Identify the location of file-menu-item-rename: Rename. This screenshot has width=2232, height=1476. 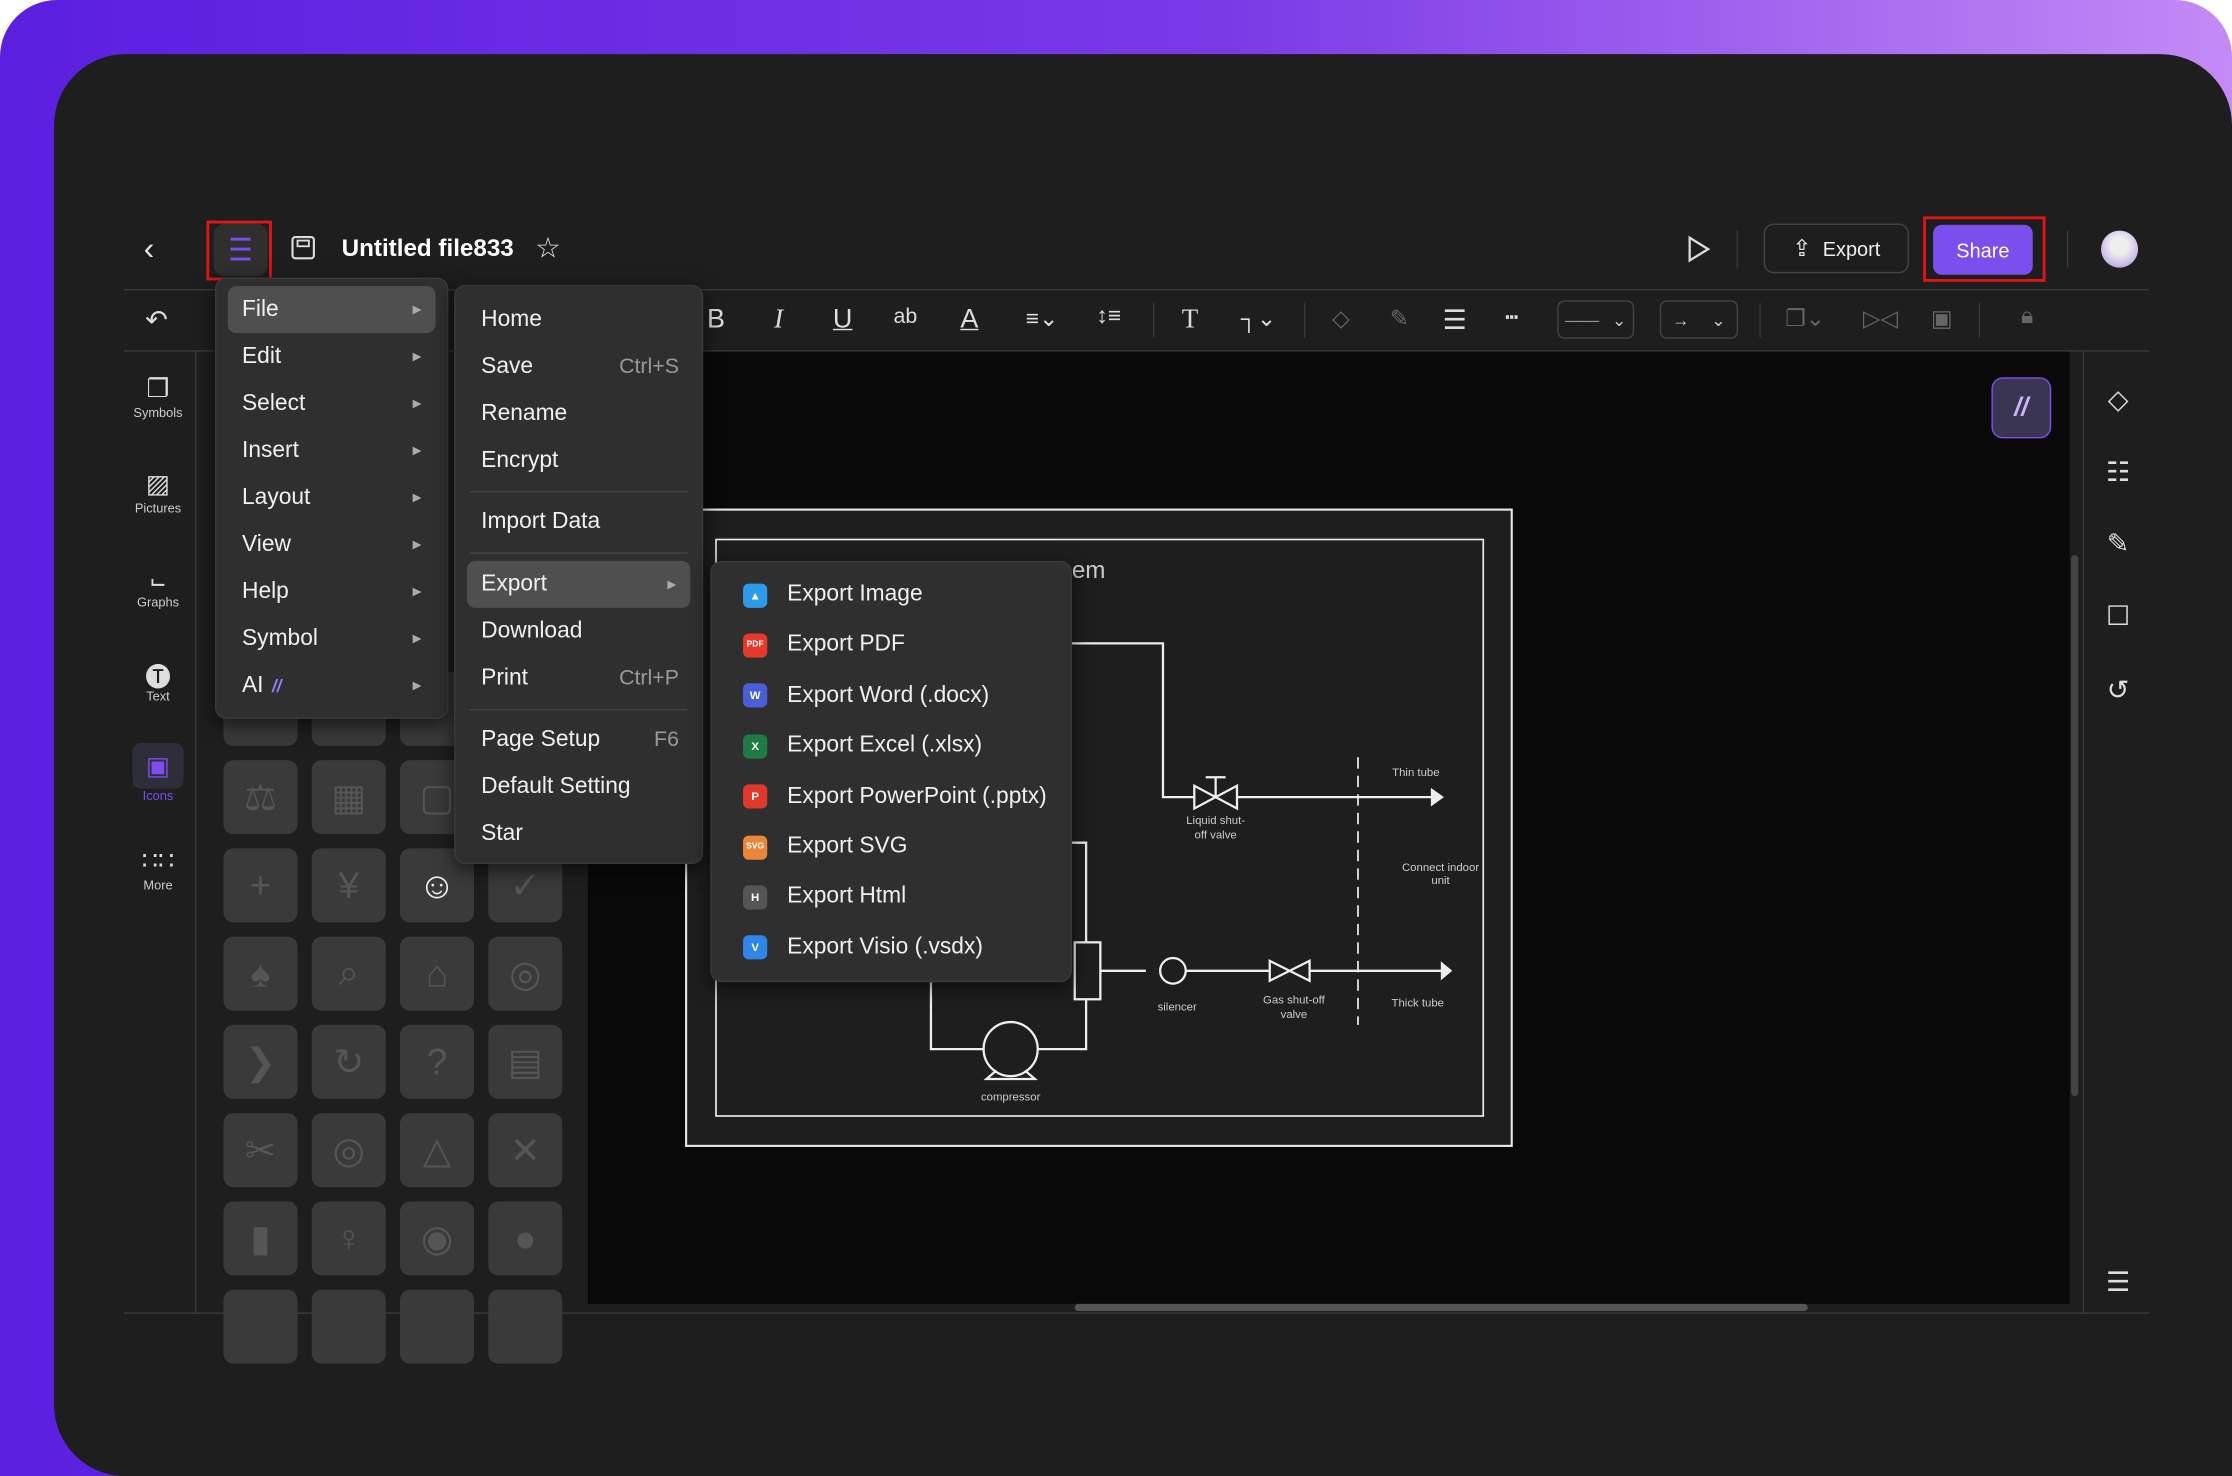
(578, 413).